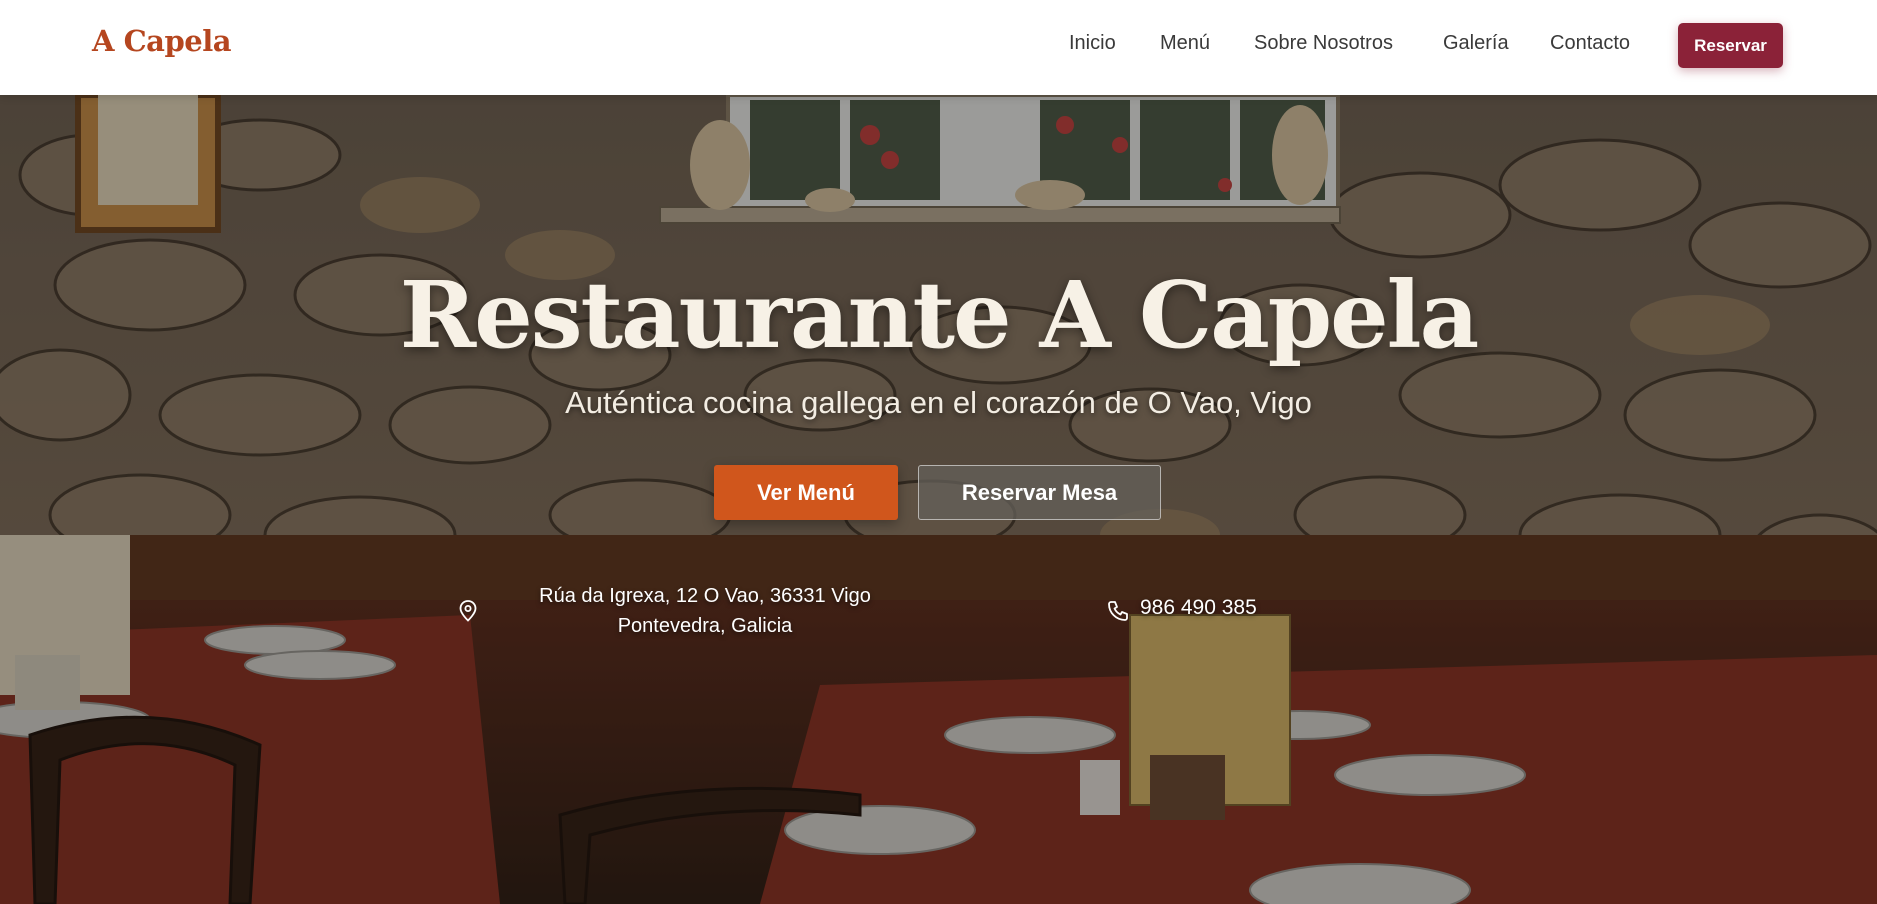  What do you see at coordinates (1590, 43) in the screenshot?
I see `nav-item-contacto: Contacto` at bounding box center [1590, 43].